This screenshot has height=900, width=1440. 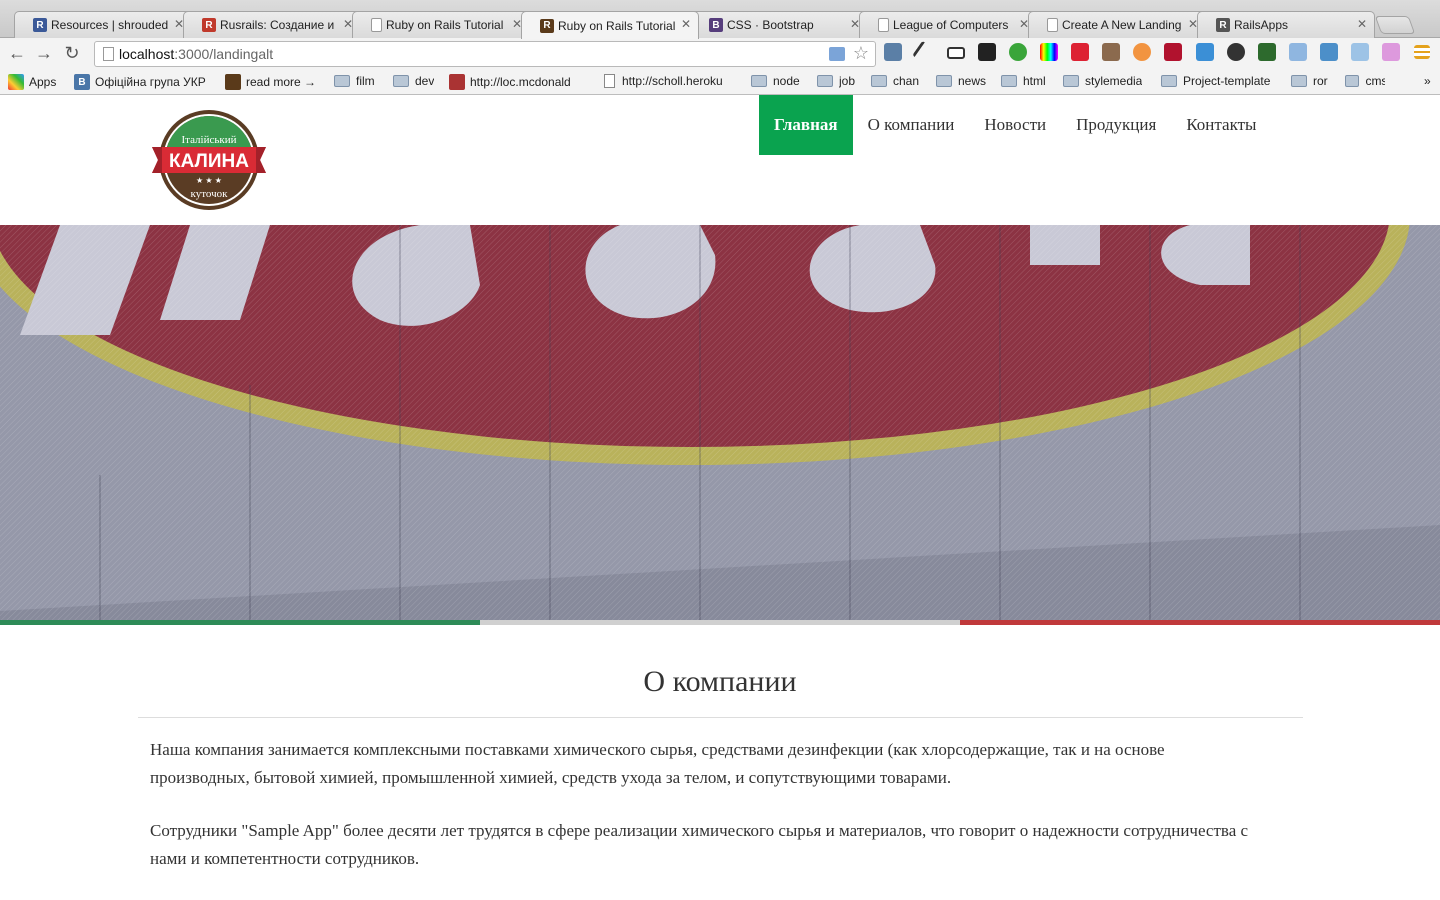 What do you see at coordinates (44, 53) in the screenshot?
I see `forward-icon: →` at bounding box center [44, 53].